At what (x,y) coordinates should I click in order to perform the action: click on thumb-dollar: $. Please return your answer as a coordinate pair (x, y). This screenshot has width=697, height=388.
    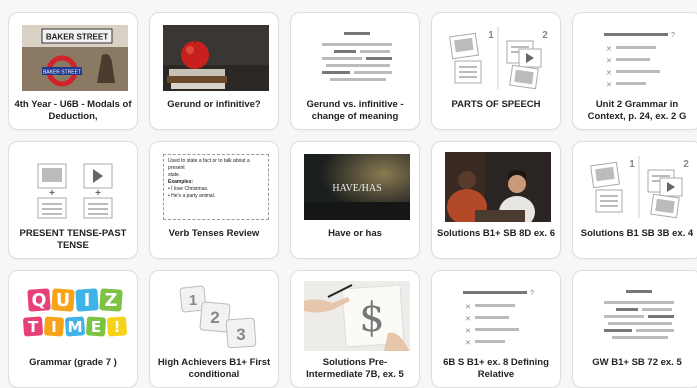
    Looking at the image, I should click on (371, 318).